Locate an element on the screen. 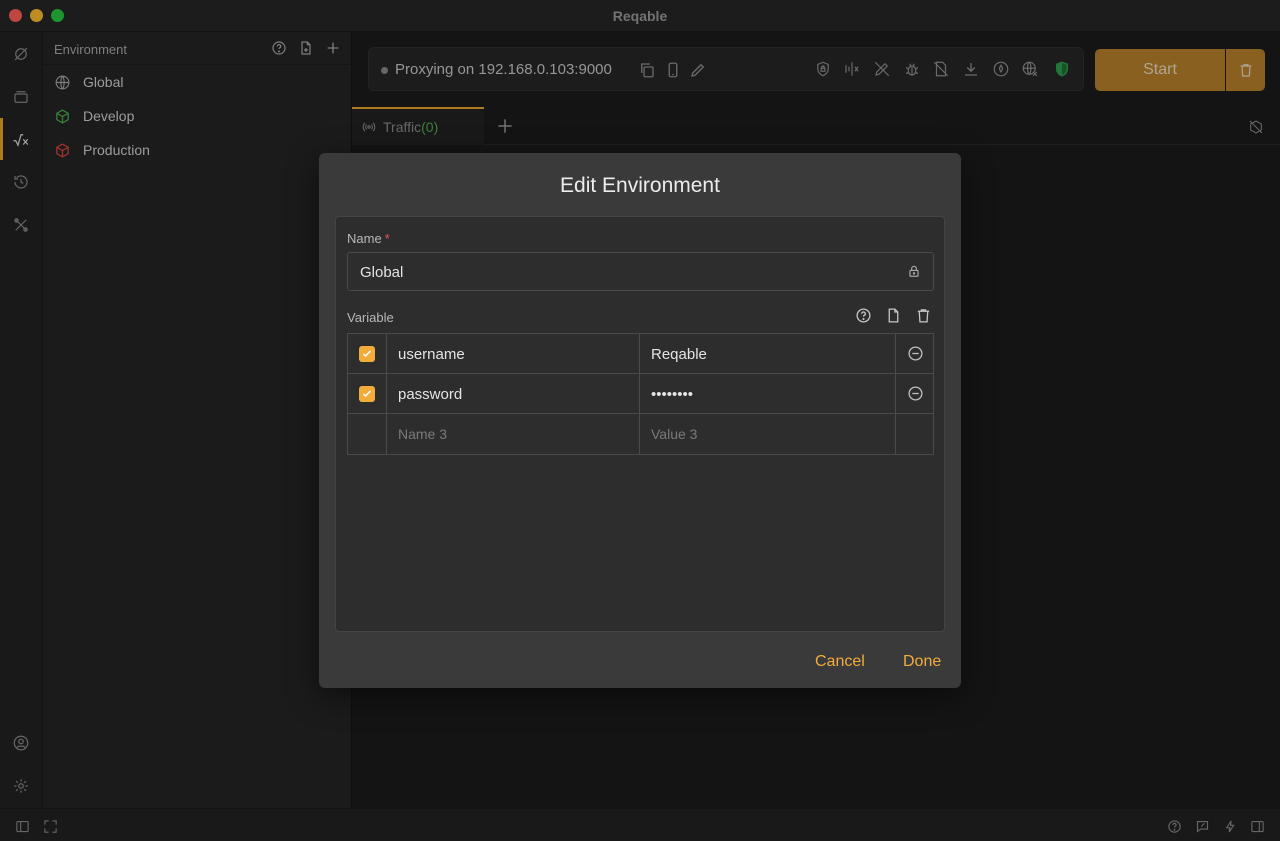 The width and height of the screenshot is (1280, 841). table-row: username Reqable is located at coordinates (640, 354).